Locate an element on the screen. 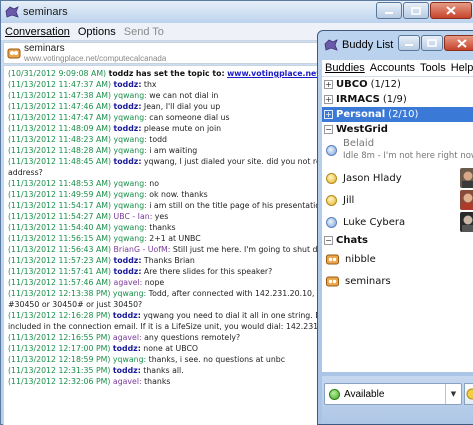 This screenshot has height=425, width=473. buddy-jason-hlady: Jason Hlady is located at coordinates (397, 178).